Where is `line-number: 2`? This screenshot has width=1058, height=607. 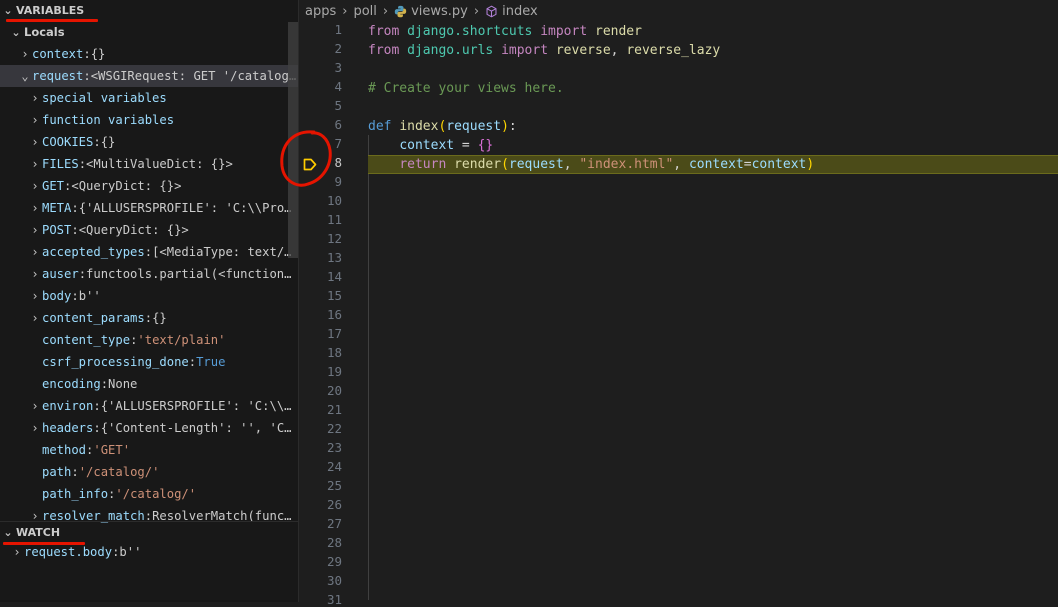
line-number: 2 is located at coordinates (322, 48).